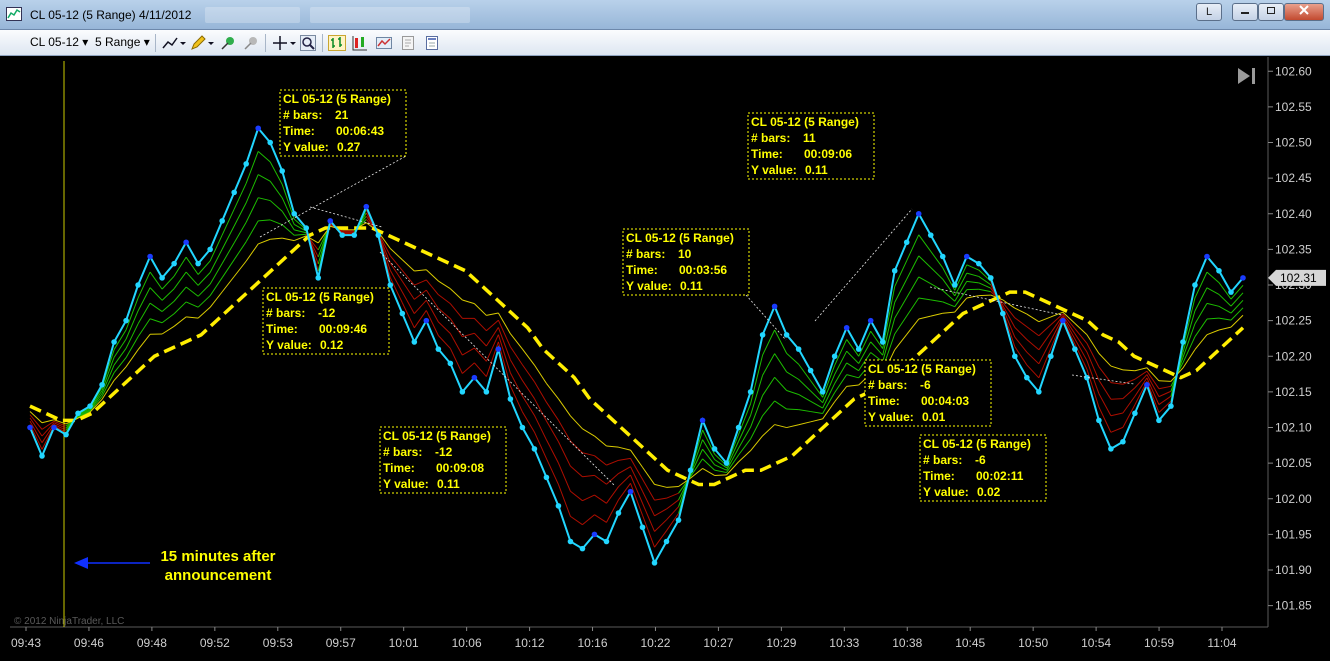  What do you see at coordinates (343, 329) in the screenshot?
I see `measure-time-value: 00:09:46` at bounding box center [343, 329].